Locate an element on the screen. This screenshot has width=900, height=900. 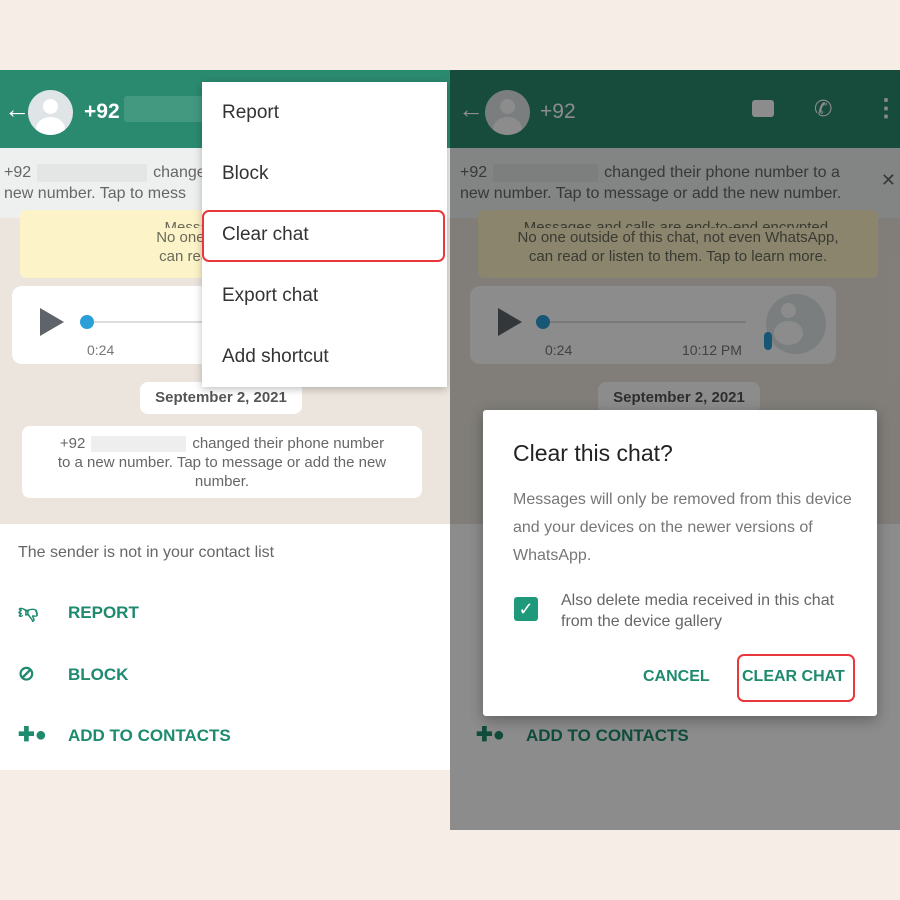
voice-duration: 0:24 is located at coordinates (101, 350).